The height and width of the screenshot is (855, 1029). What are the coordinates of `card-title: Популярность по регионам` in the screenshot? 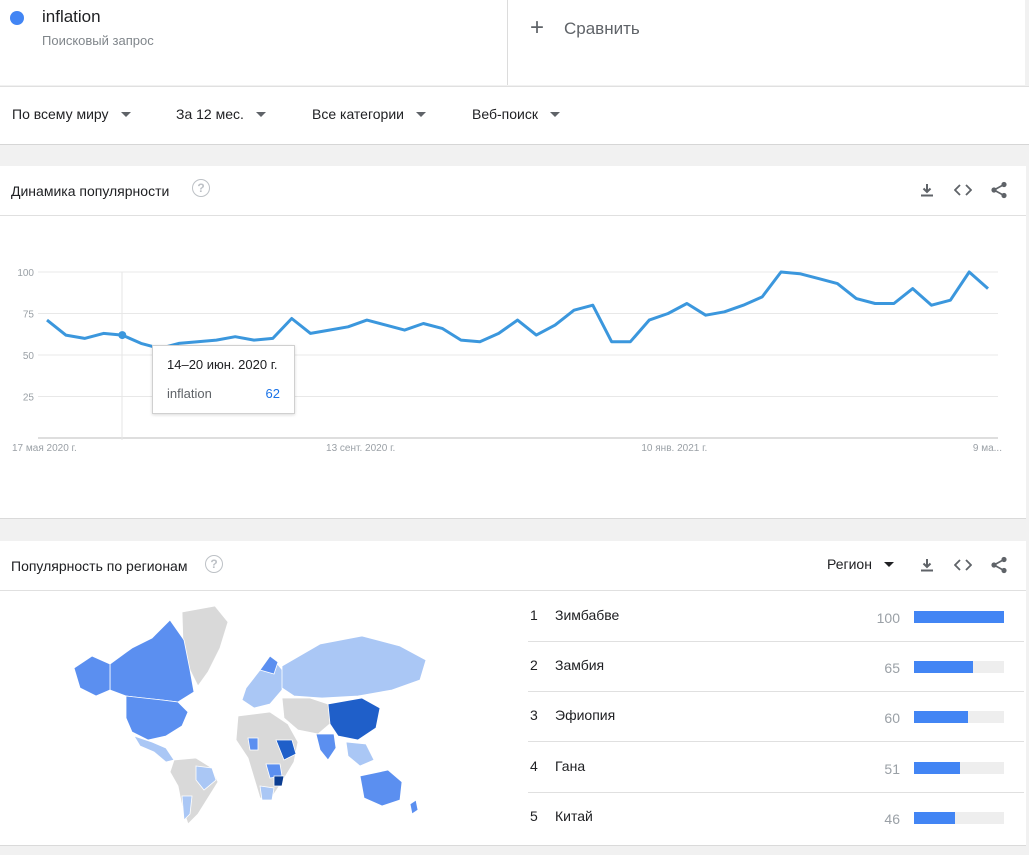 It's located at (99, 566).